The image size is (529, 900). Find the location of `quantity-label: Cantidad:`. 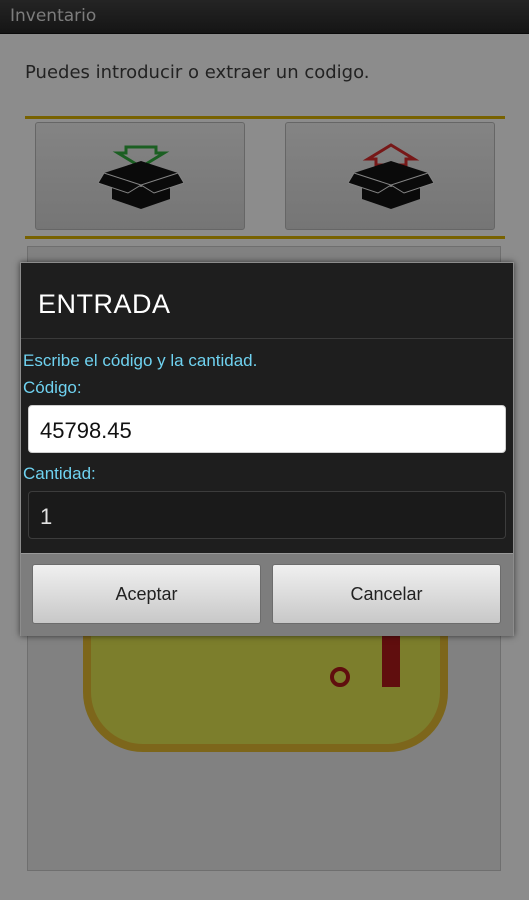

quantity-label: Cantidad: is located at coordinates (59, 473).